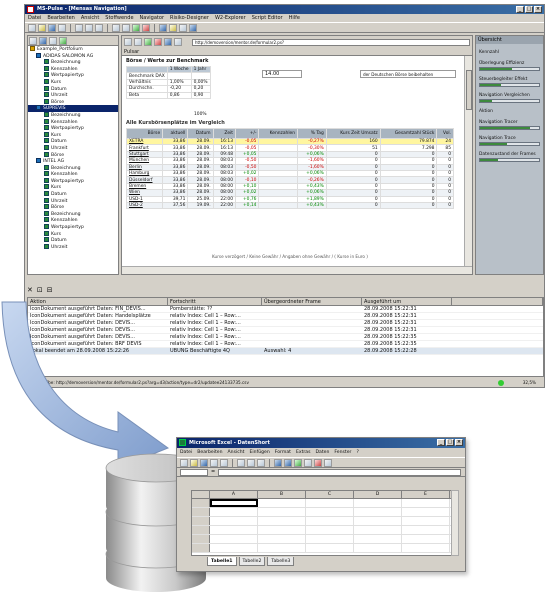 This screenshot has height=600, width=545. I want to click on help-icon, so click(193, 28).